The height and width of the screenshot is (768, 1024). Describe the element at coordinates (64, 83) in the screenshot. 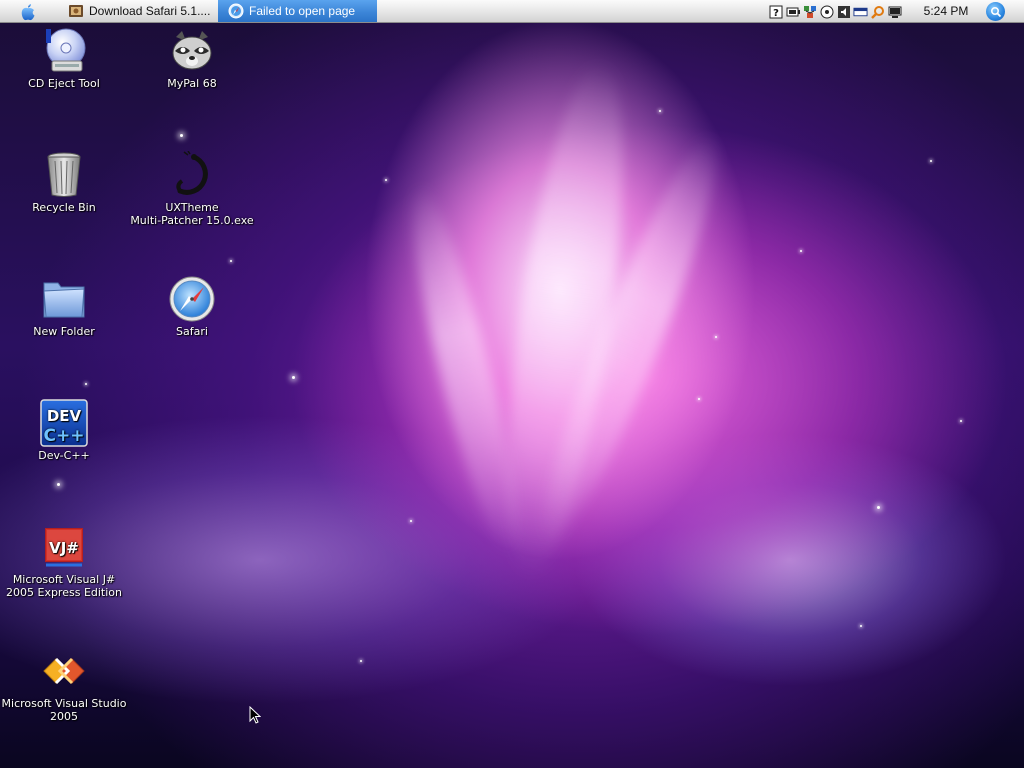

I see `desktop-icon-label: CD Eject Tool` at that location.